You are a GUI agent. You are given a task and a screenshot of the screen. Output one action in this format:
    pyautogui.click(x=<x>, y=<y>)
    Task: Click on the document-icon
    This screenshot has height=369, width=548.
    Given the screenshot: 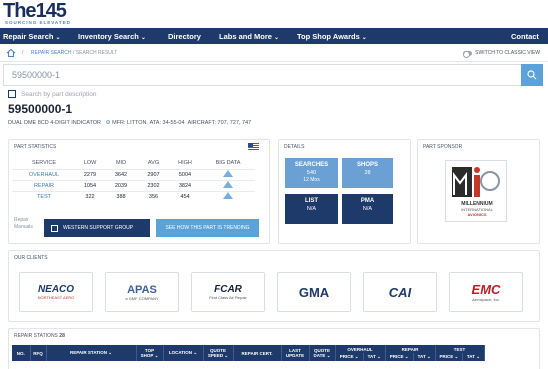 What is the action you would take?
    pyautogui.click(x=54, y=228)
    